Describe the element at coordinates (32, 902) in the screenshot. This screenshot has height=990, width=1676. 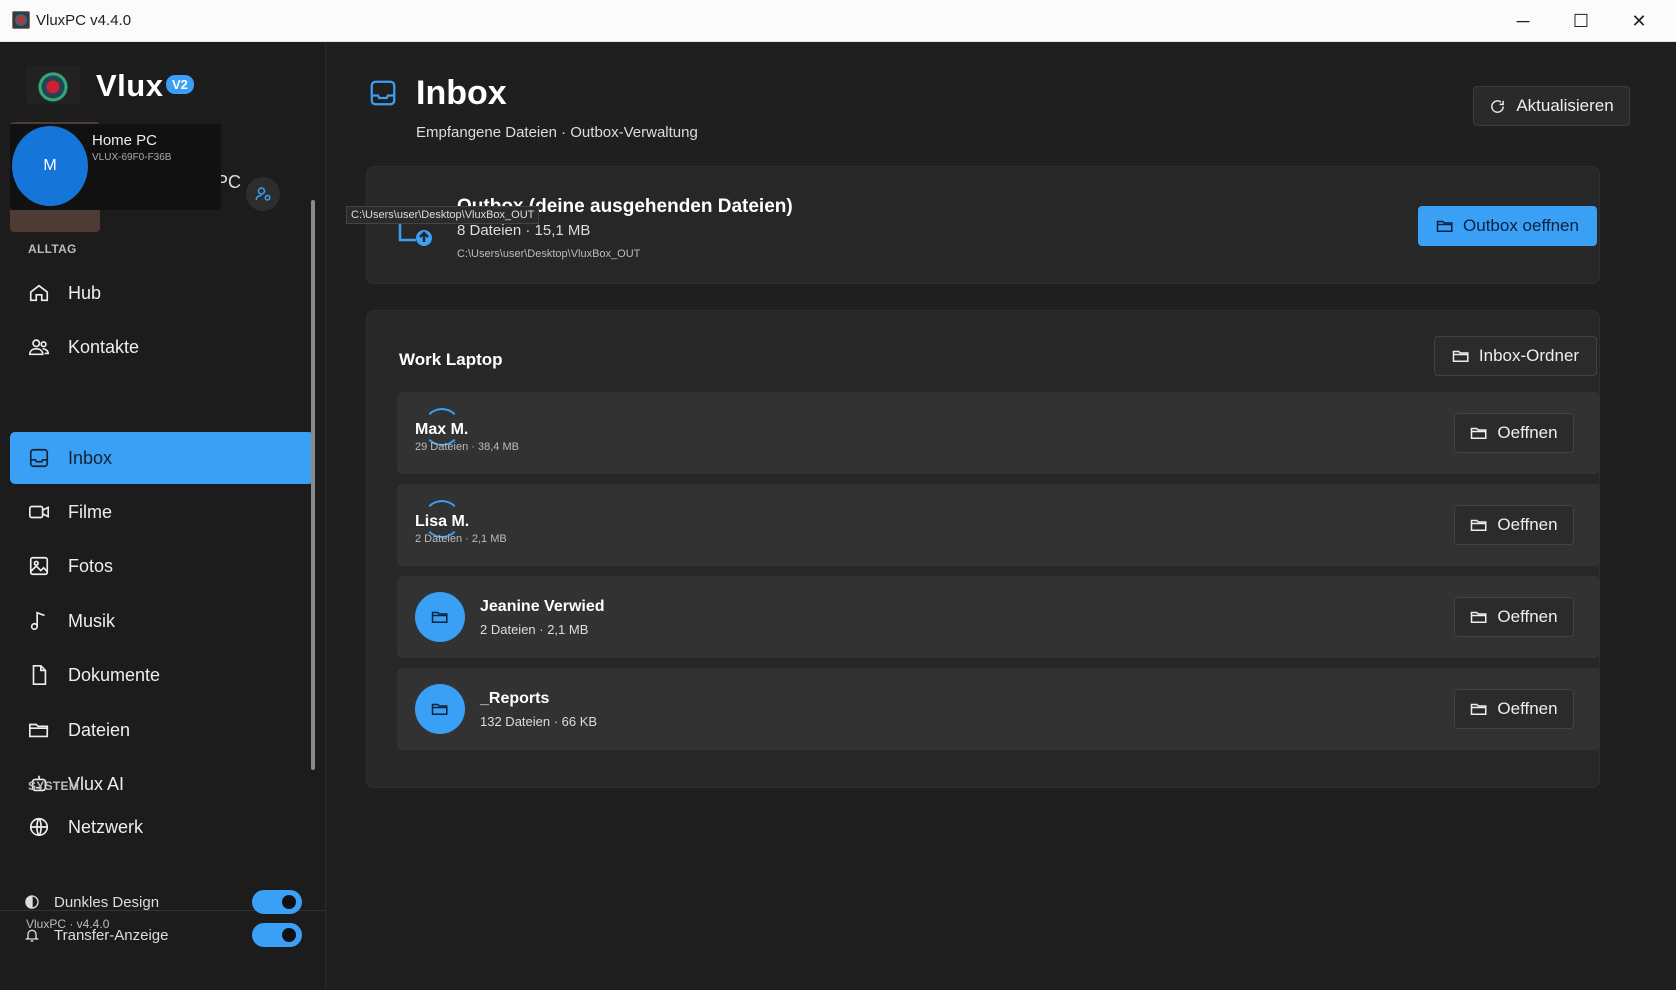
I see `contrast-icon` at that location.